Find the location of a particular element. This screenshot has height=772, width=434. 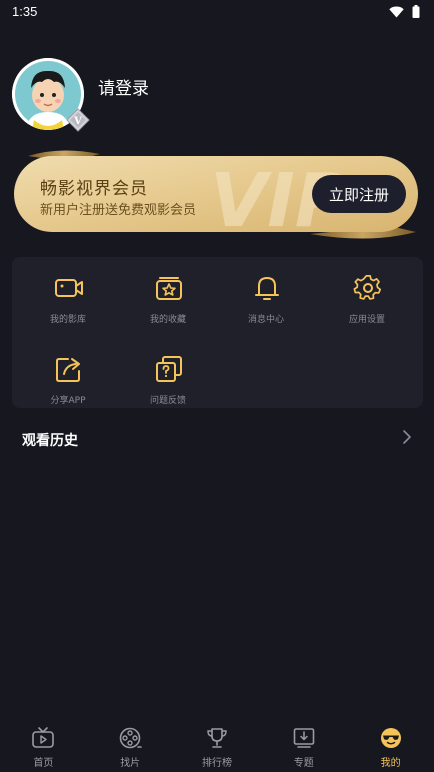

register-button: 立即注册 is located at coordinates (359, 194).